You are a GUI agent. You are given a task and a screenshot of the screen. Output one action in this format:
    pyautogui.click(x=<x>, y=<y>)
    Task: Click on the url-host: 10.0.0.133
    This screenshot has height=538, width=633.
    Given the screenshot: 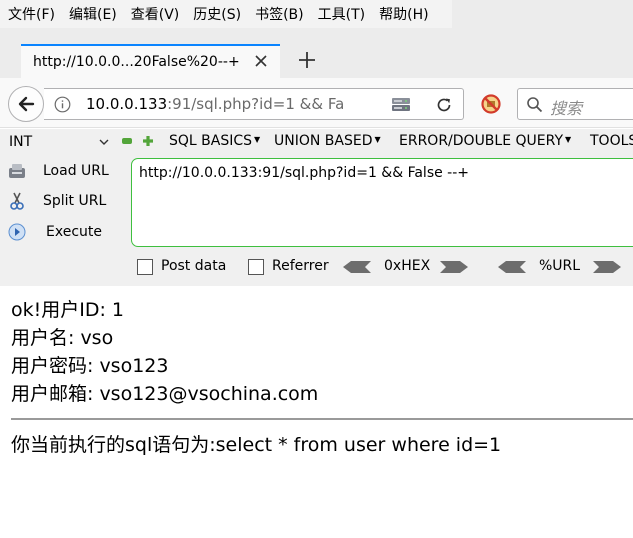 What is the action you would take?
    pyautogui.click(x=127, y=104)
    